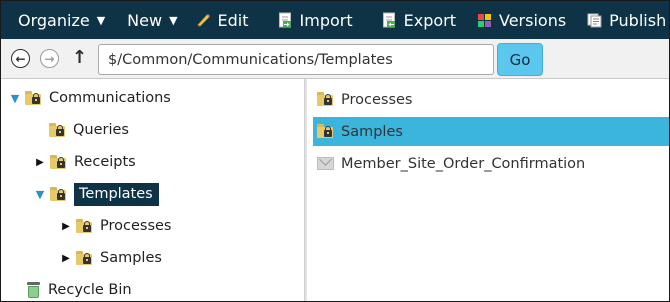  I want to click on import-icon, so click(285, 20).